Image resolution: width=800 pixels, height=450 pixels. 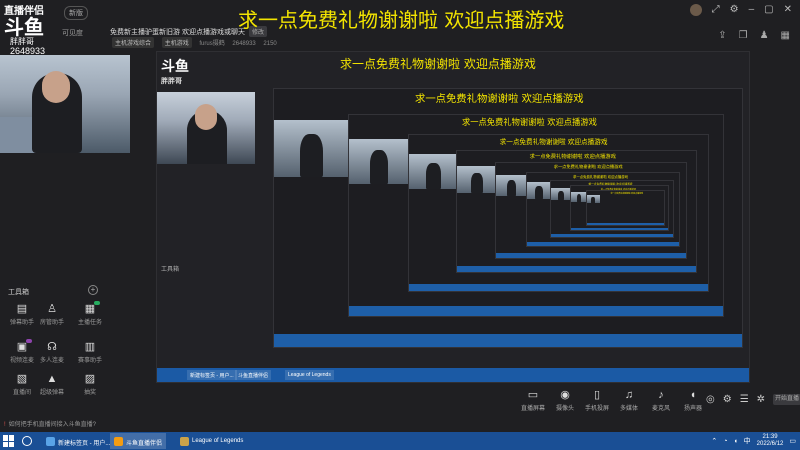 I want to click on right-controls: ◎ ⚙ ☰ ✲ 开始直播, so click(x=753, y=399).